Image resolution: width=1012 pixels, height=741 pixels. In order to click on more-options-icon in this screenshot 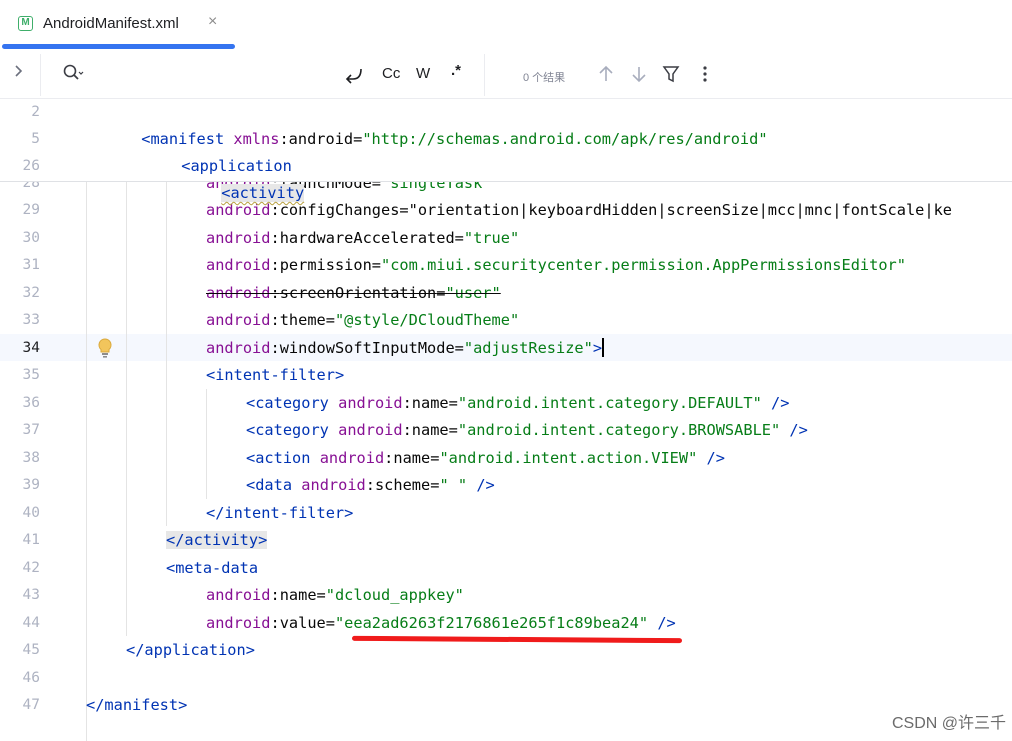, I will do `click(705, 74)`.